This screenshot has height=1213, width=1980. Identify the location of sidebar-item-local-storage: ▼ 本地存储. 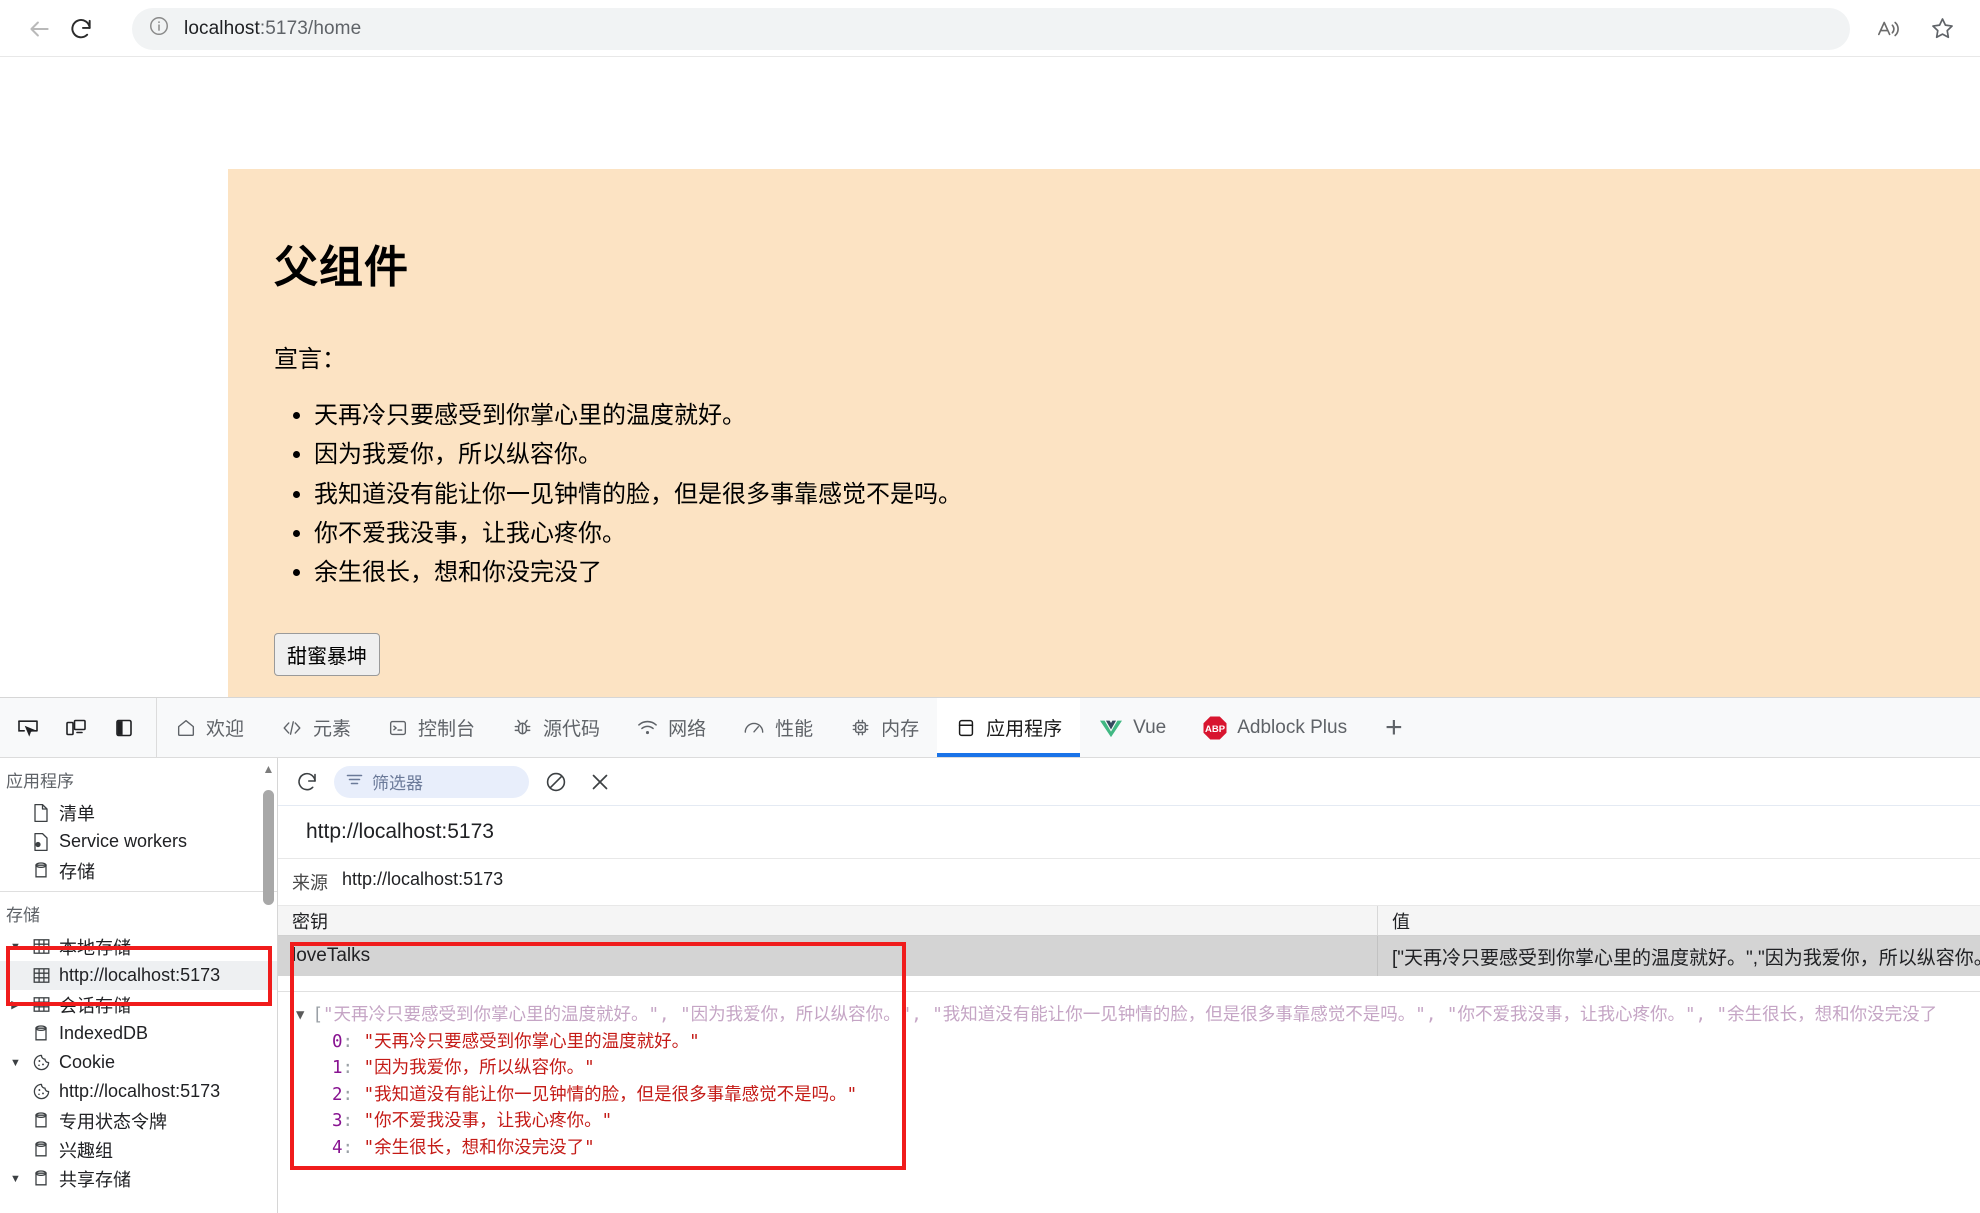
(138, 946).